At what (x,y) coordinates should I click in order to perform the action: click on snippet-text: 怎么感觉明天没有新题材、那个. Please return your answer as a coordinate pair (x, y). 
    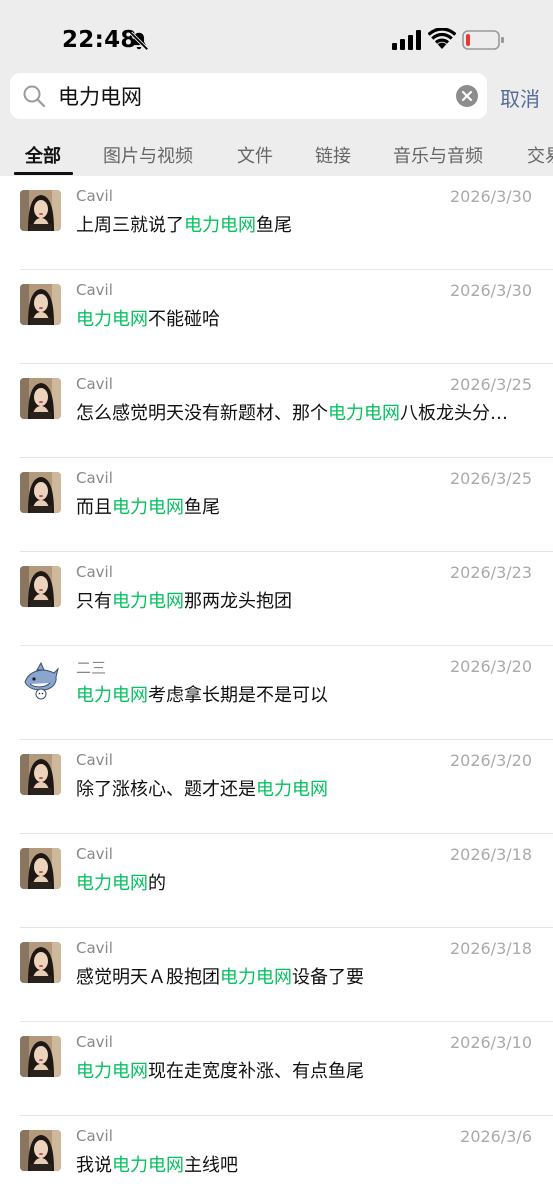
    Looking at the image, I should click on (202, 413).